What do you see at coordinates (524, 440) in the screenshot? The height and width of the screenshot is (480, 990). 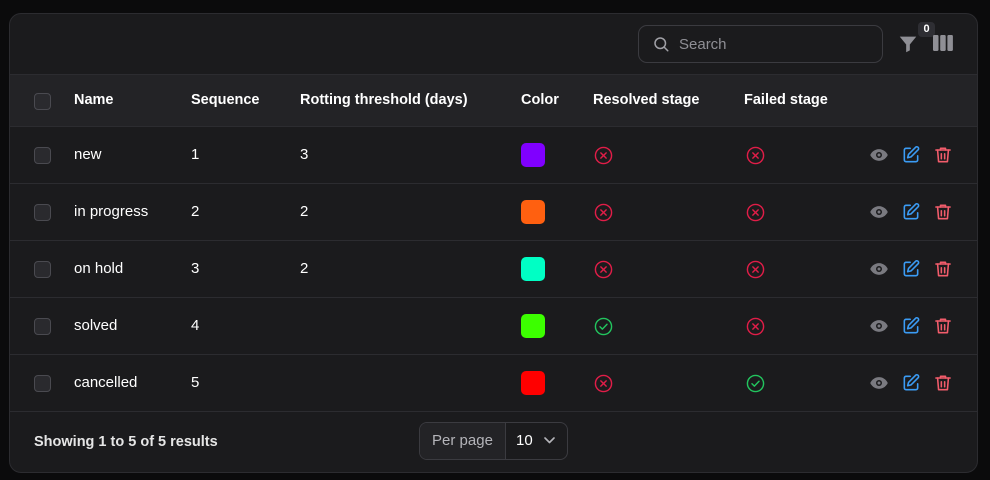 I see `per-page-value: 10` at bounding box center [524, 440].